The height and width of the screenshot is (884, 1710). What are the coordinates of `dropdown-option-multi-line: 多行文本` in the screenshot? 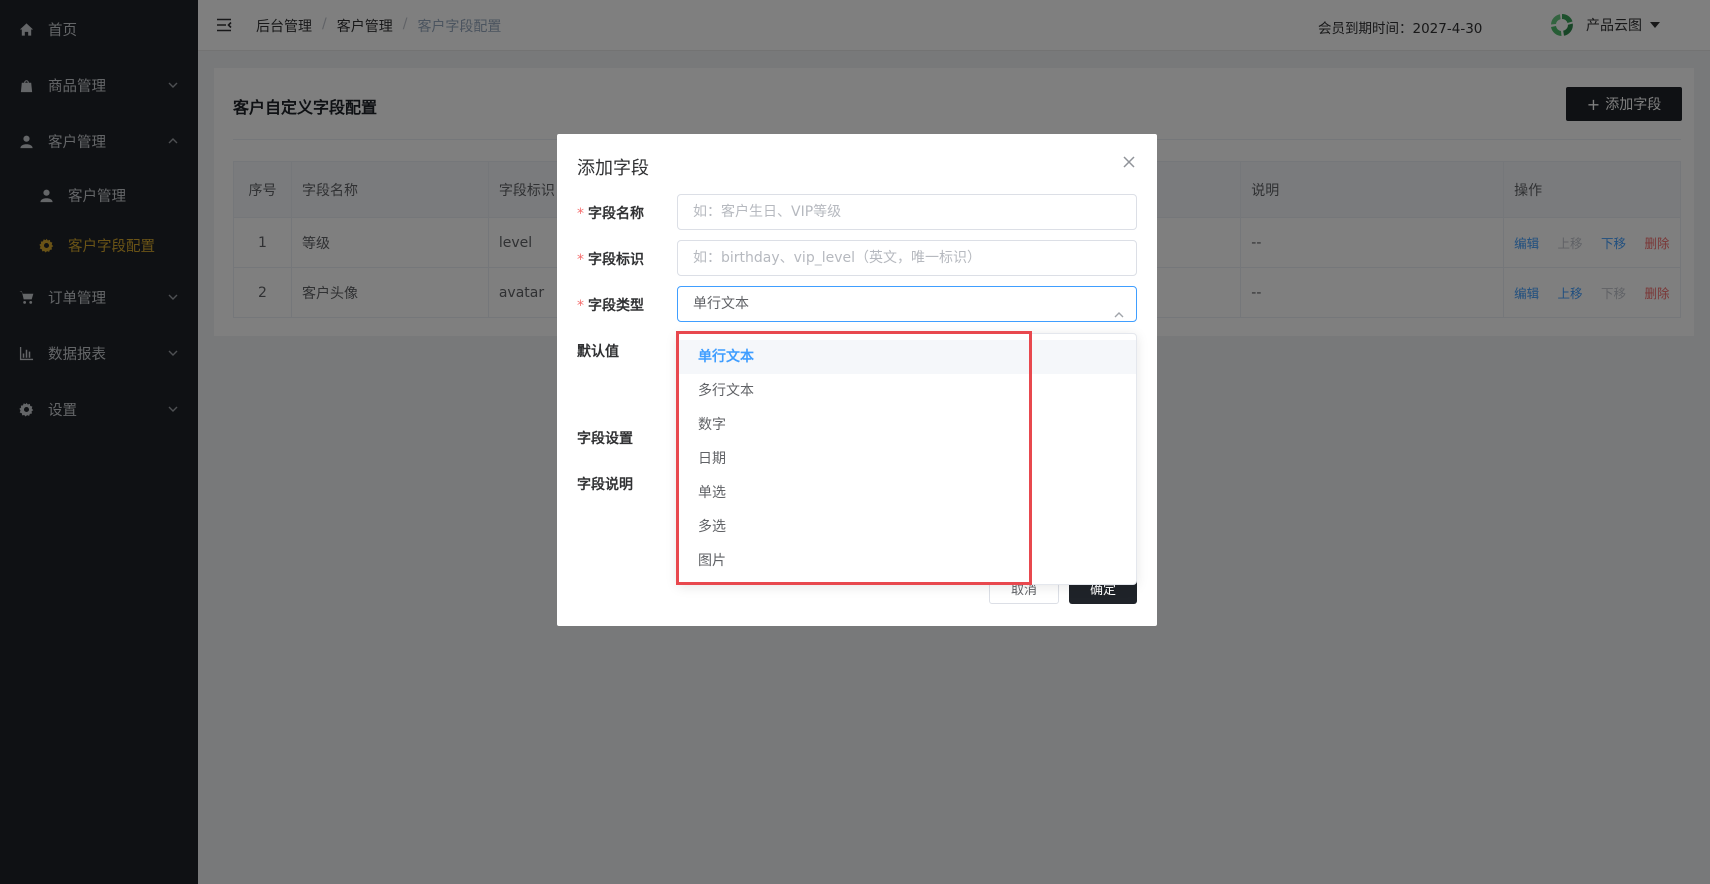 It's located at (907, 391).